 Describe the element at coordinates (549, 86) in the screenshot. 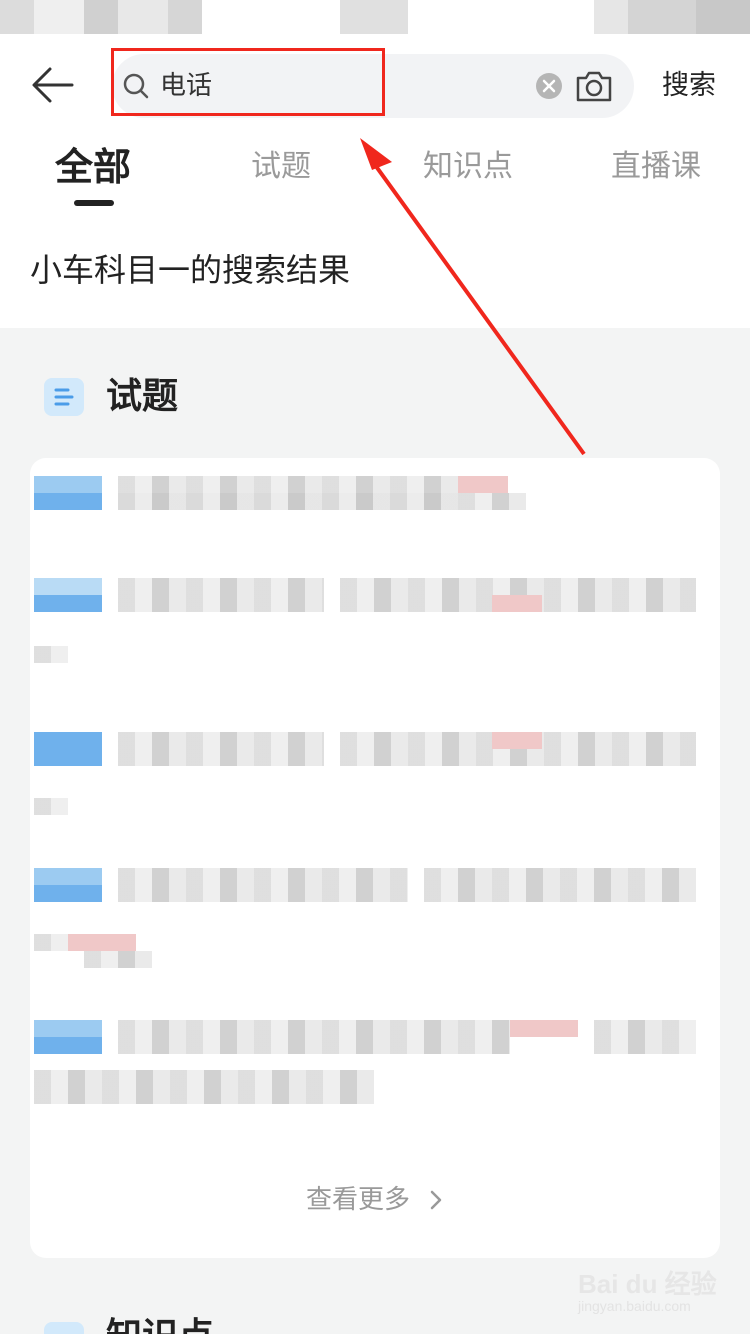

I see `close-circle-icon` at that location.